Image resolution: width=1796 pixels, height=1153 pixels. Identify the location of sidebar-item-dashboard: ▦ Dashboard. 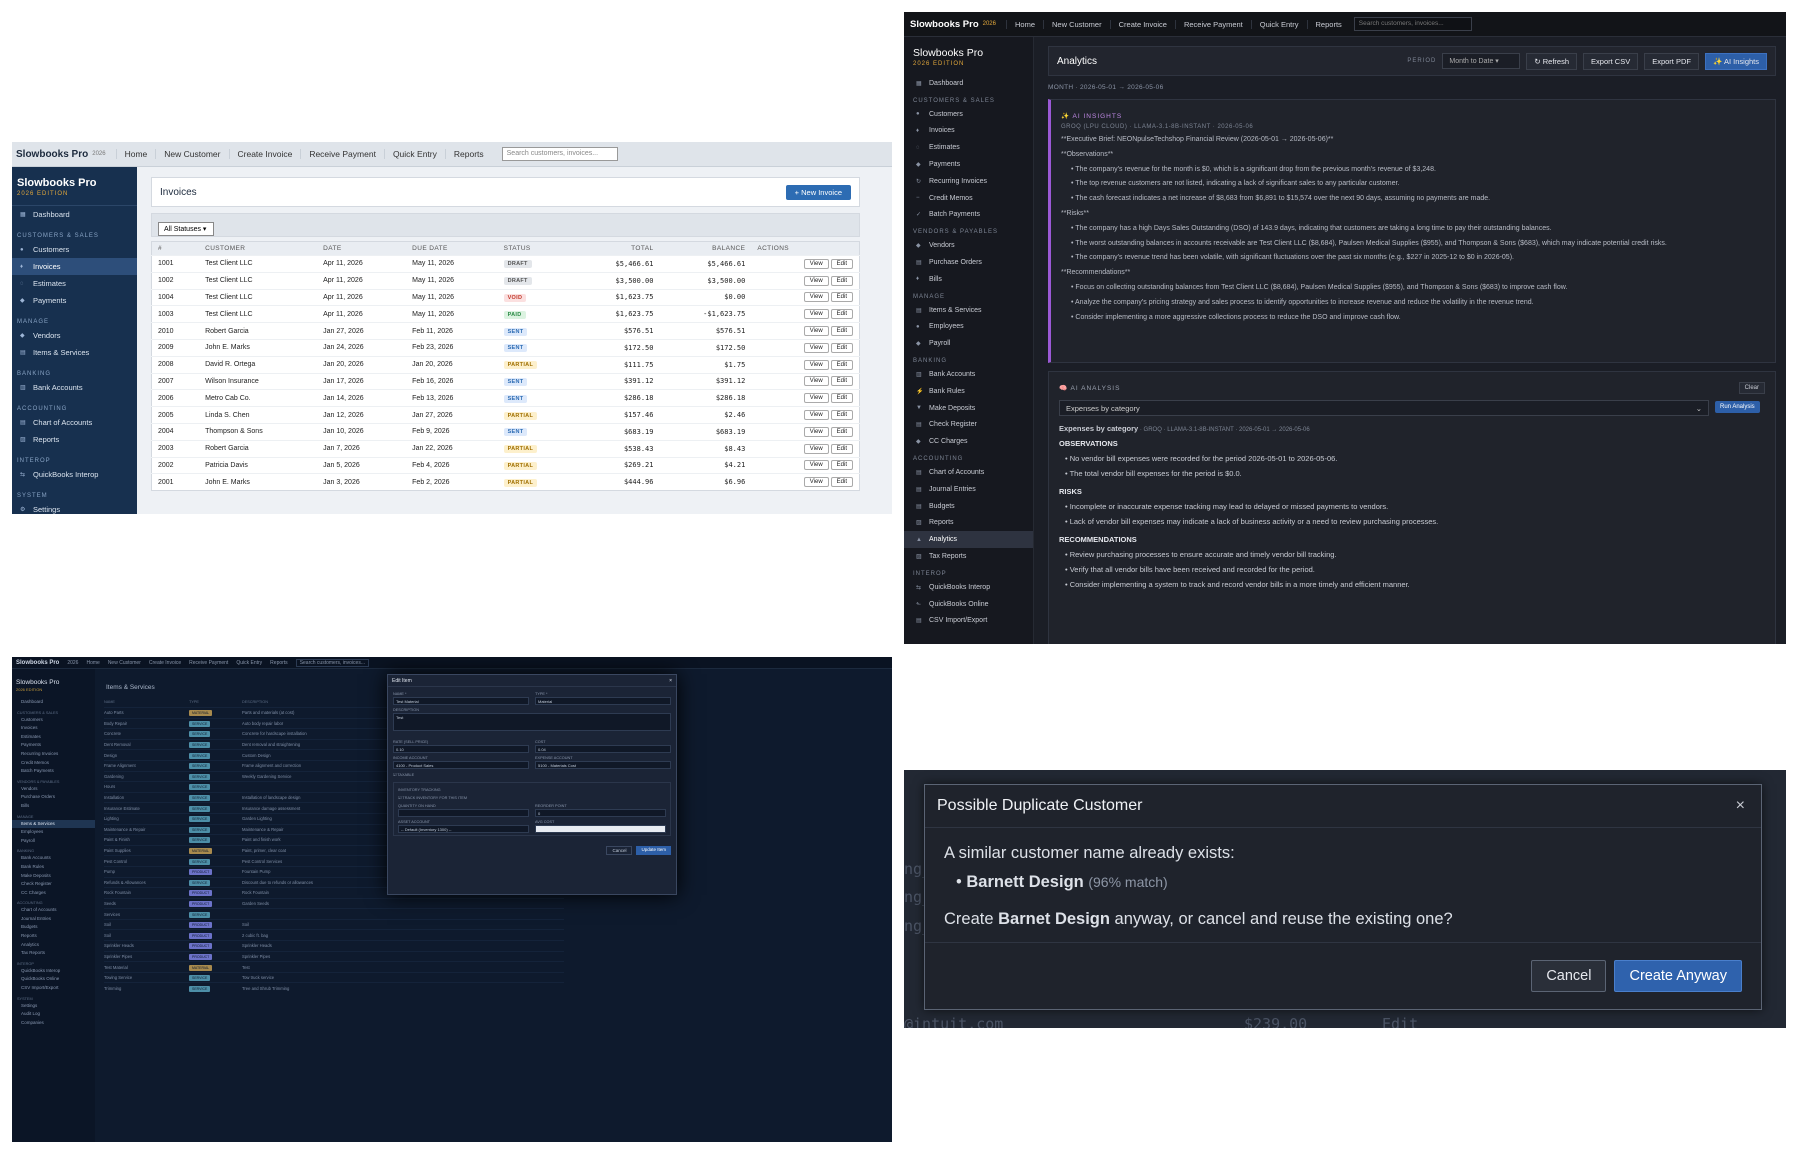
(74, 214).